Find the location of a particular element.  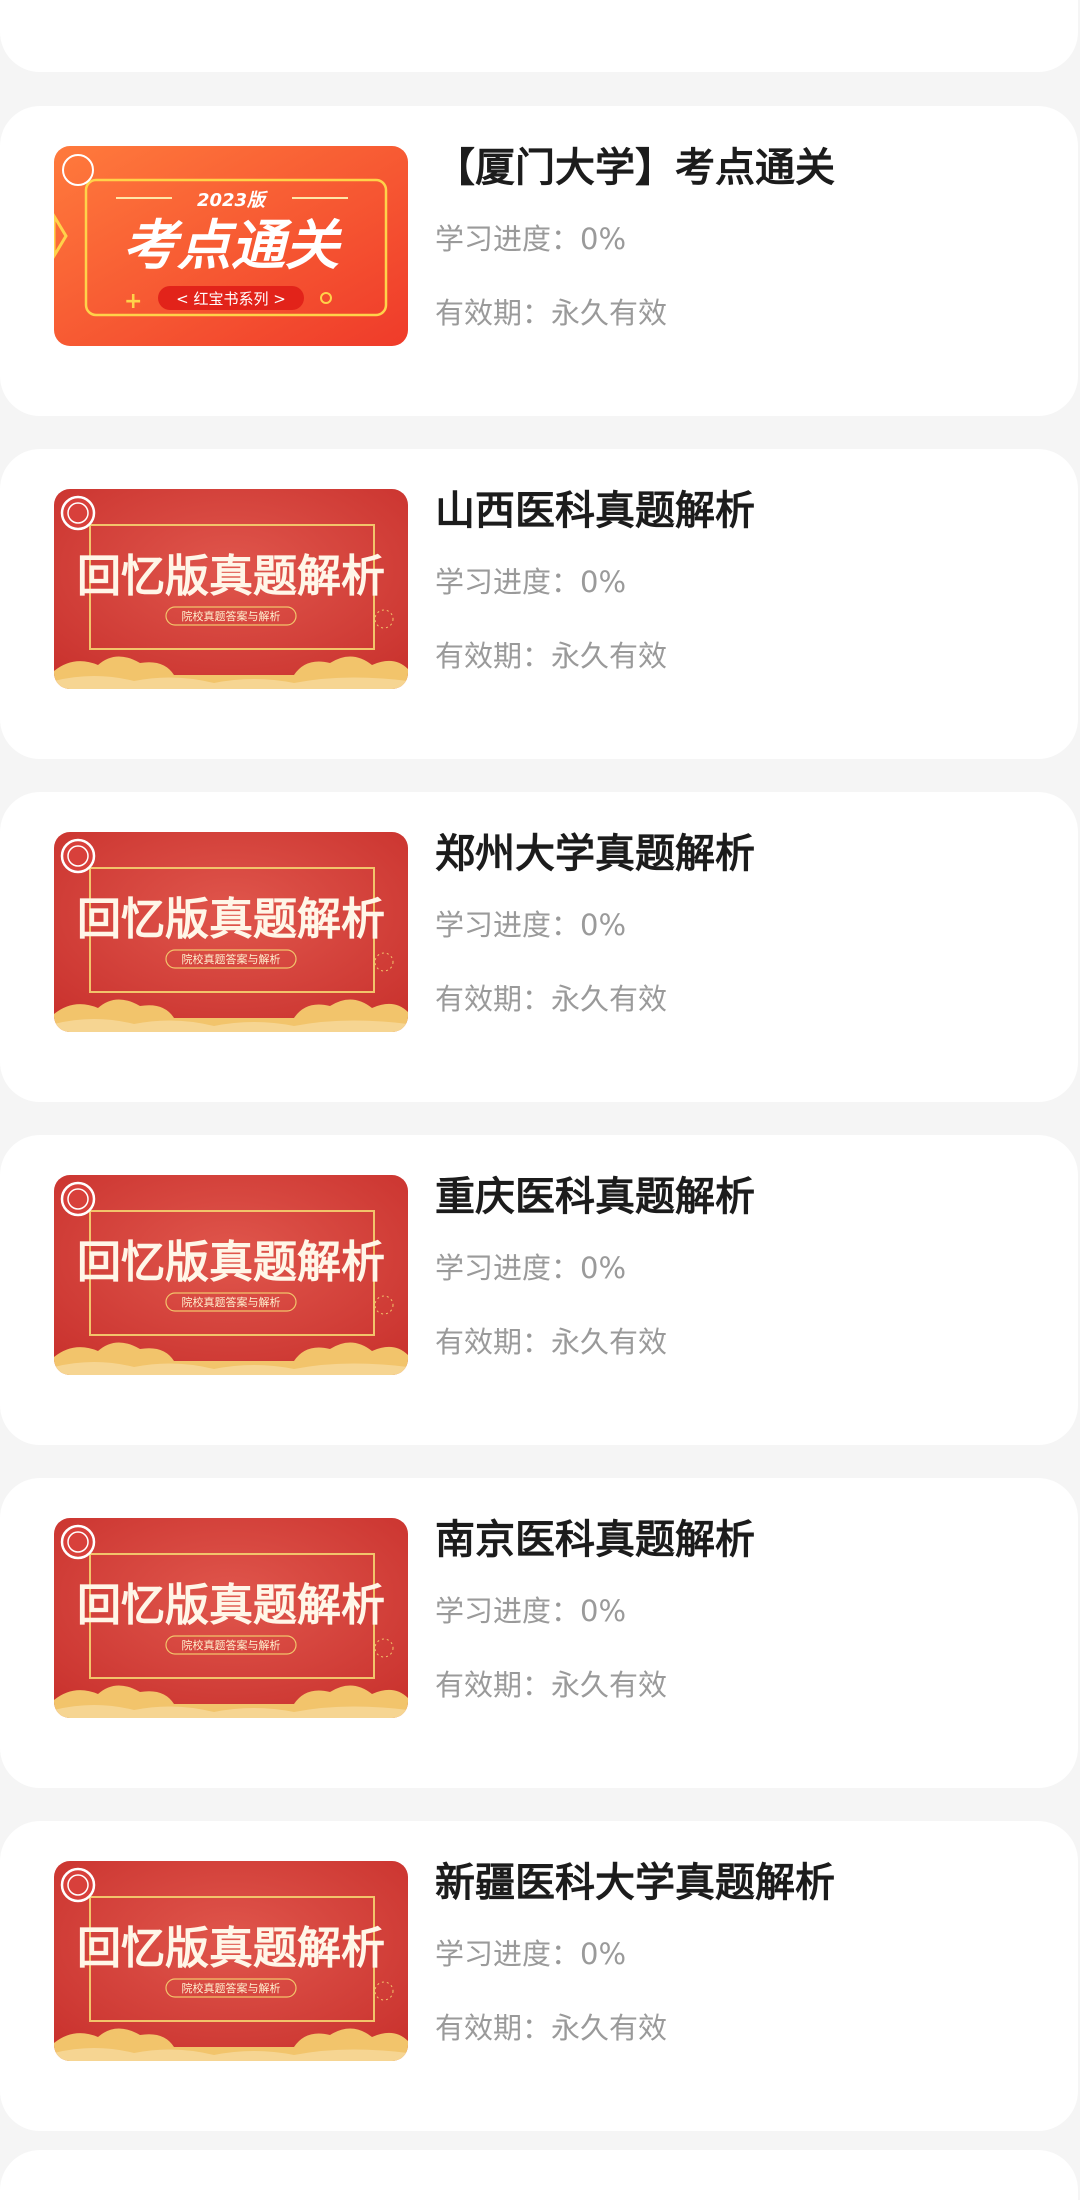

course-info: 南京医科真题解析学习进度：0% 有效期：永久有效 is located at coordinates (746, 1608).